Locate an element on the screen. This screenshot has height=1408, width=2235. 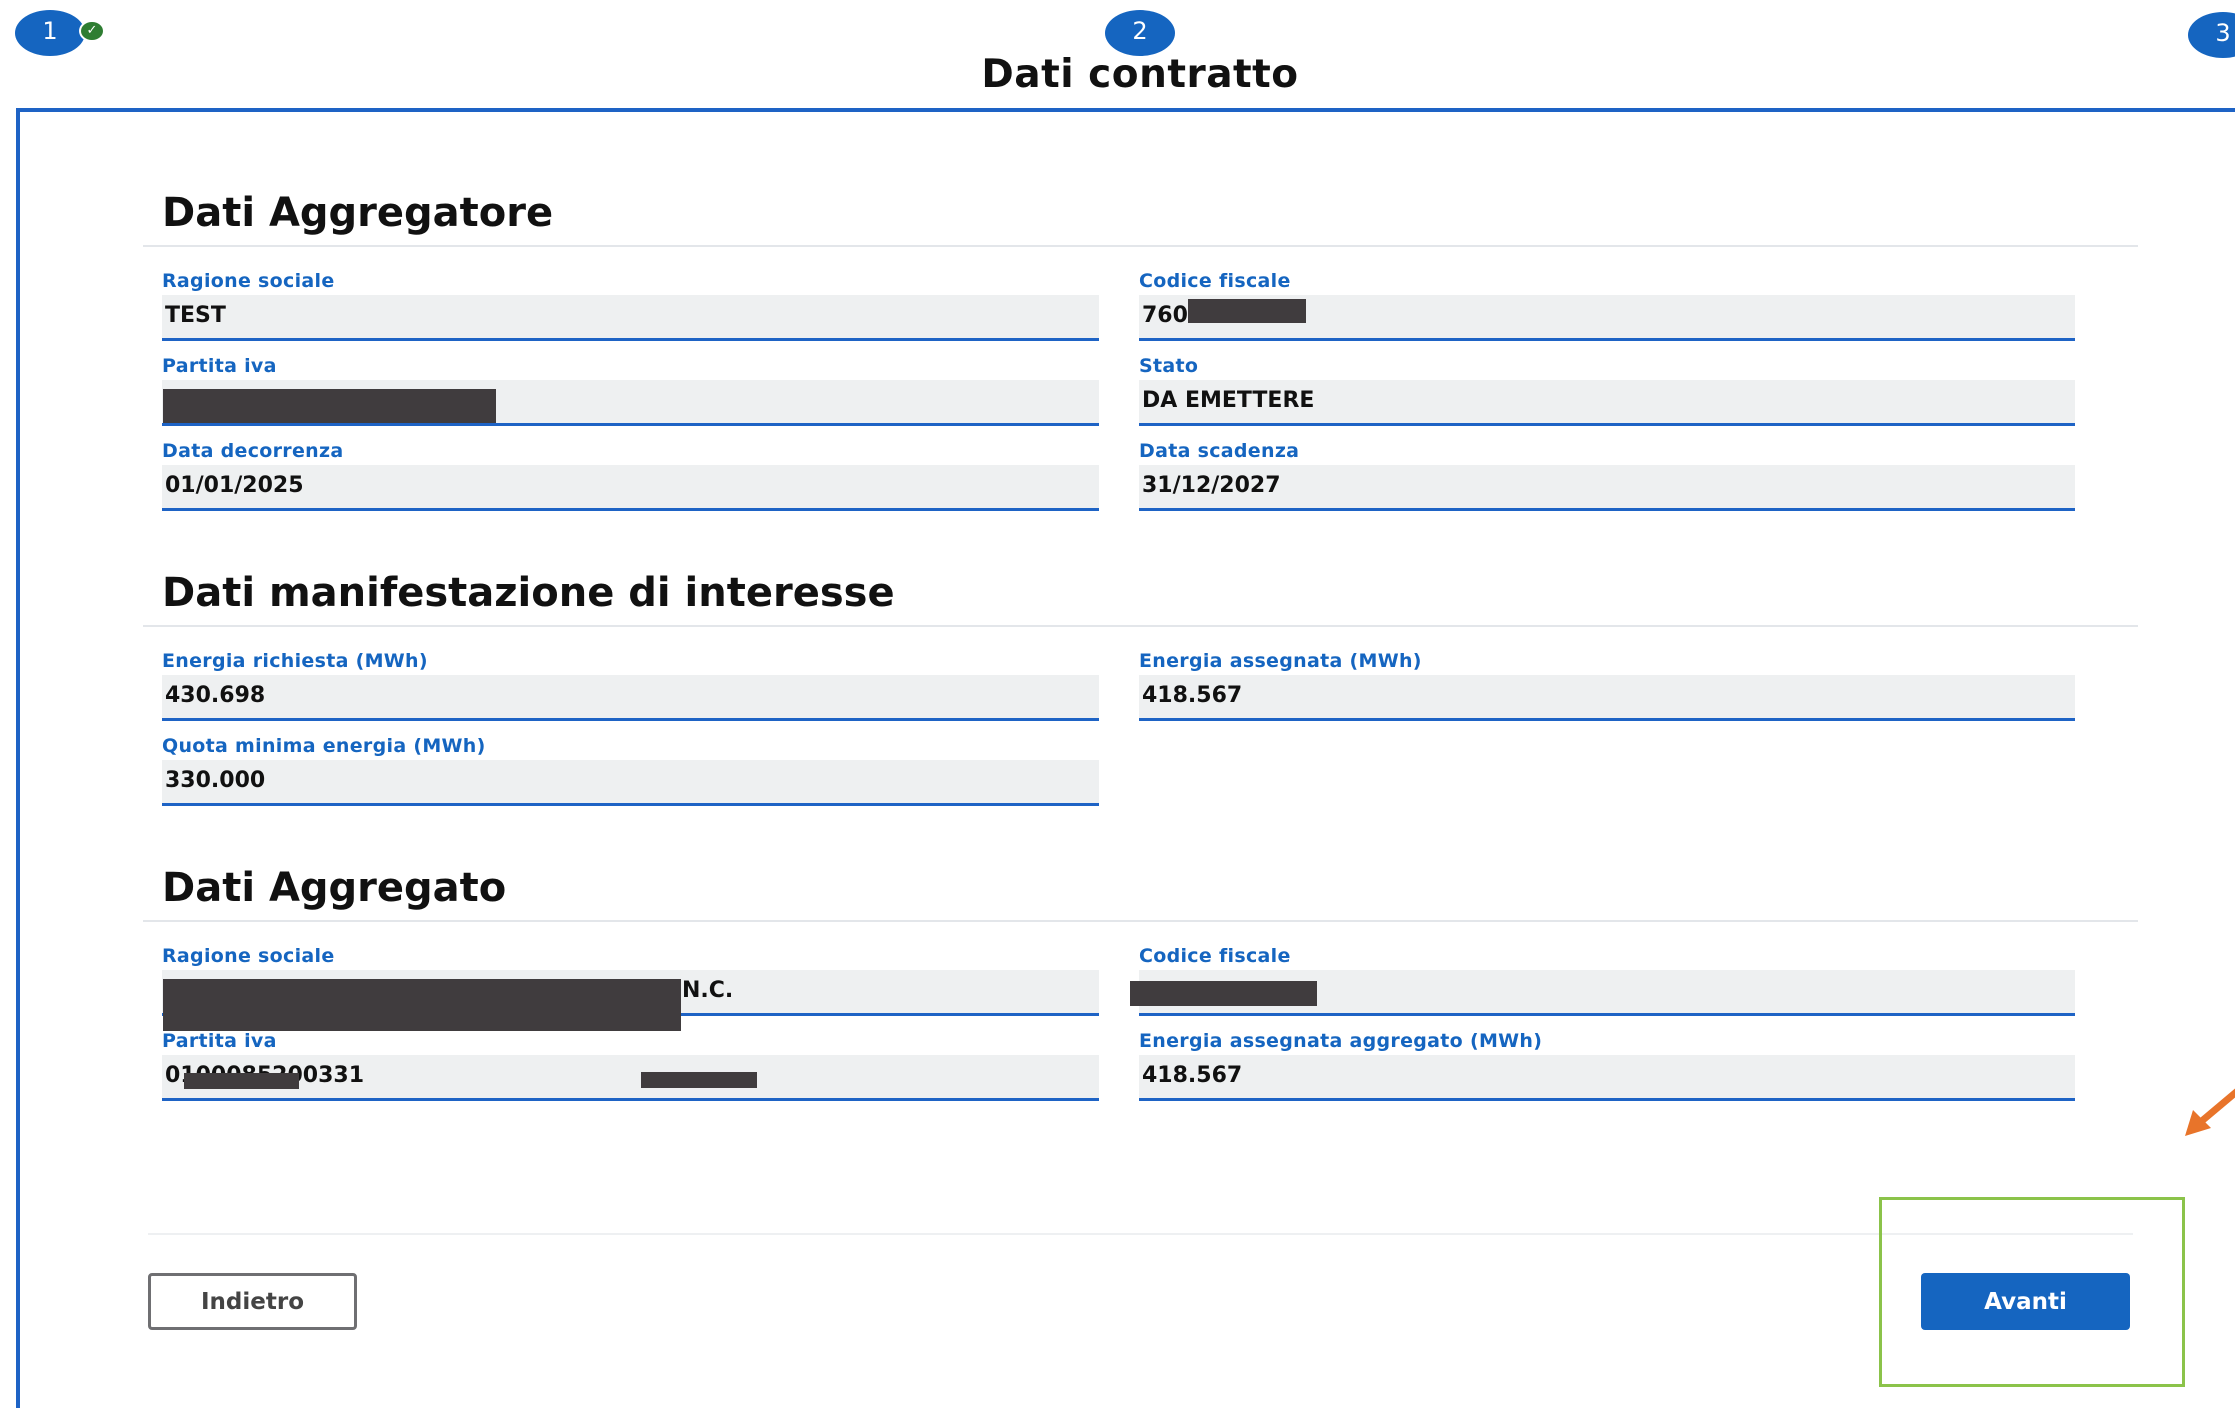
field-partita-iva-aggregato: 0100085200331 is located at coordinates (630, 1078).